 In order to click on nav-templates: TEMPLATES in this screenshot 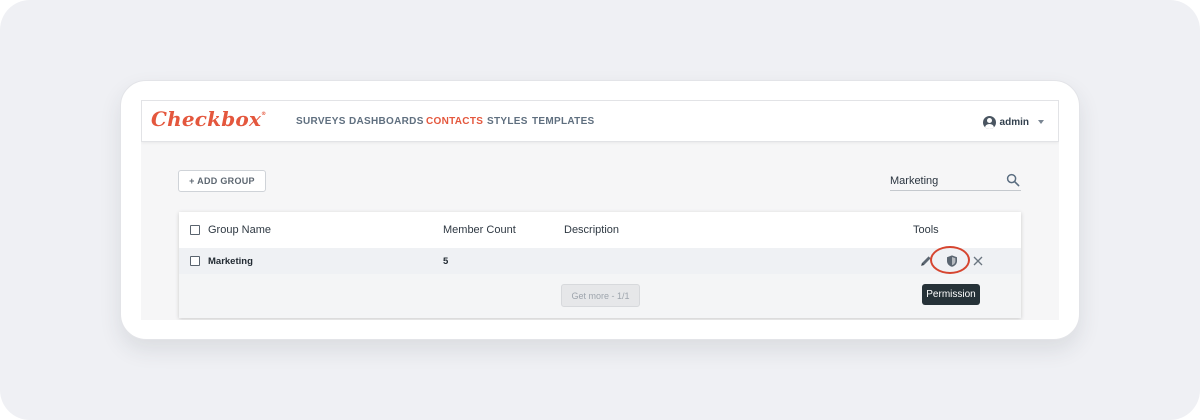, I will do `click(563, 121)`.